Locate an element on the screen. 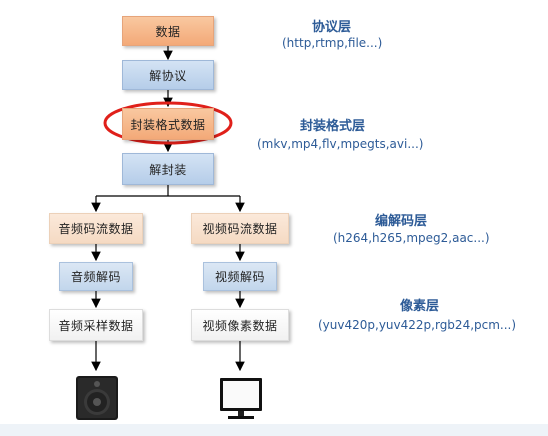  node-audio-decode-label: 音频解码 is located at coordinates (95, 277).